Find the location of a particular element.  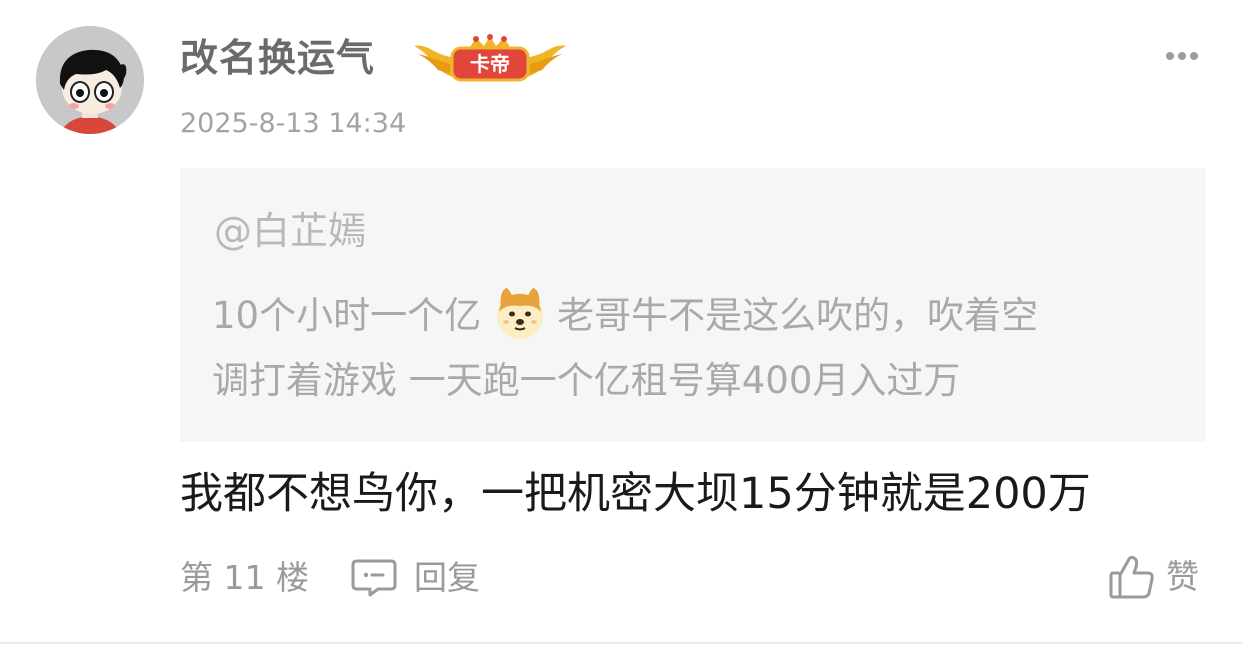

quoted-text-line: 调打着游戏 一天跑一个亿租号算400月入过万 is located at coordinates (586, 380).